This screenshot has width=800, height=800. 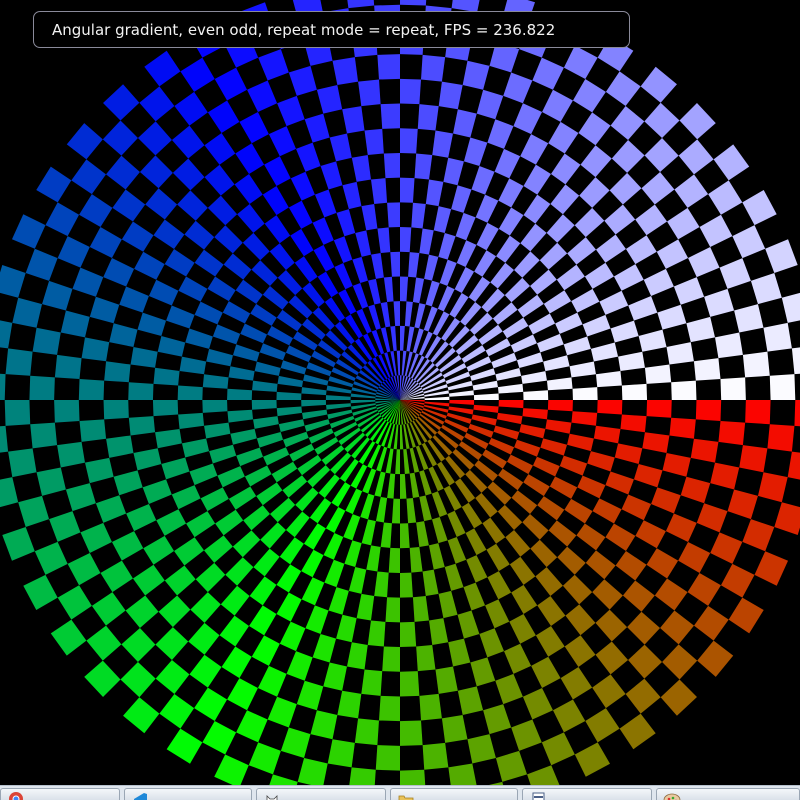 What do you see at coordinates (728, 794) in the screenshot?
I see `taskbar-item-paint` at bounding box center [728, 794].